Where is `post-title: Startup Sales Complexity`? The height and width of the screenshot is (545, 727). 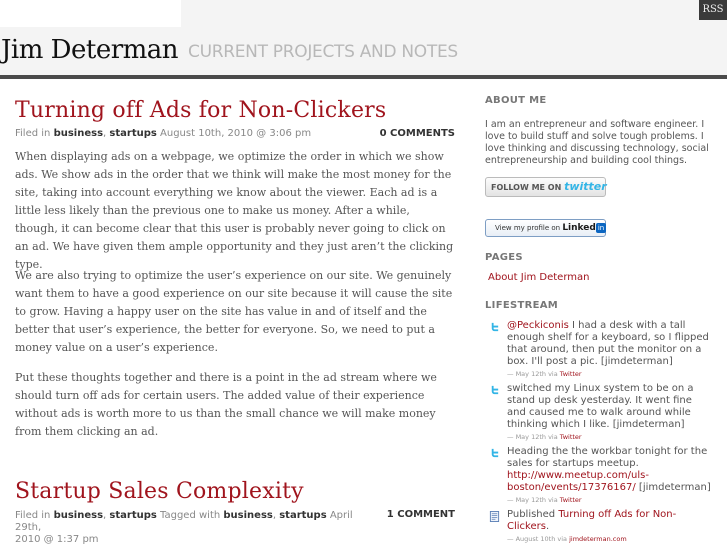 post-title: Startup Sales Complexity is located at coordinates (159, 491).